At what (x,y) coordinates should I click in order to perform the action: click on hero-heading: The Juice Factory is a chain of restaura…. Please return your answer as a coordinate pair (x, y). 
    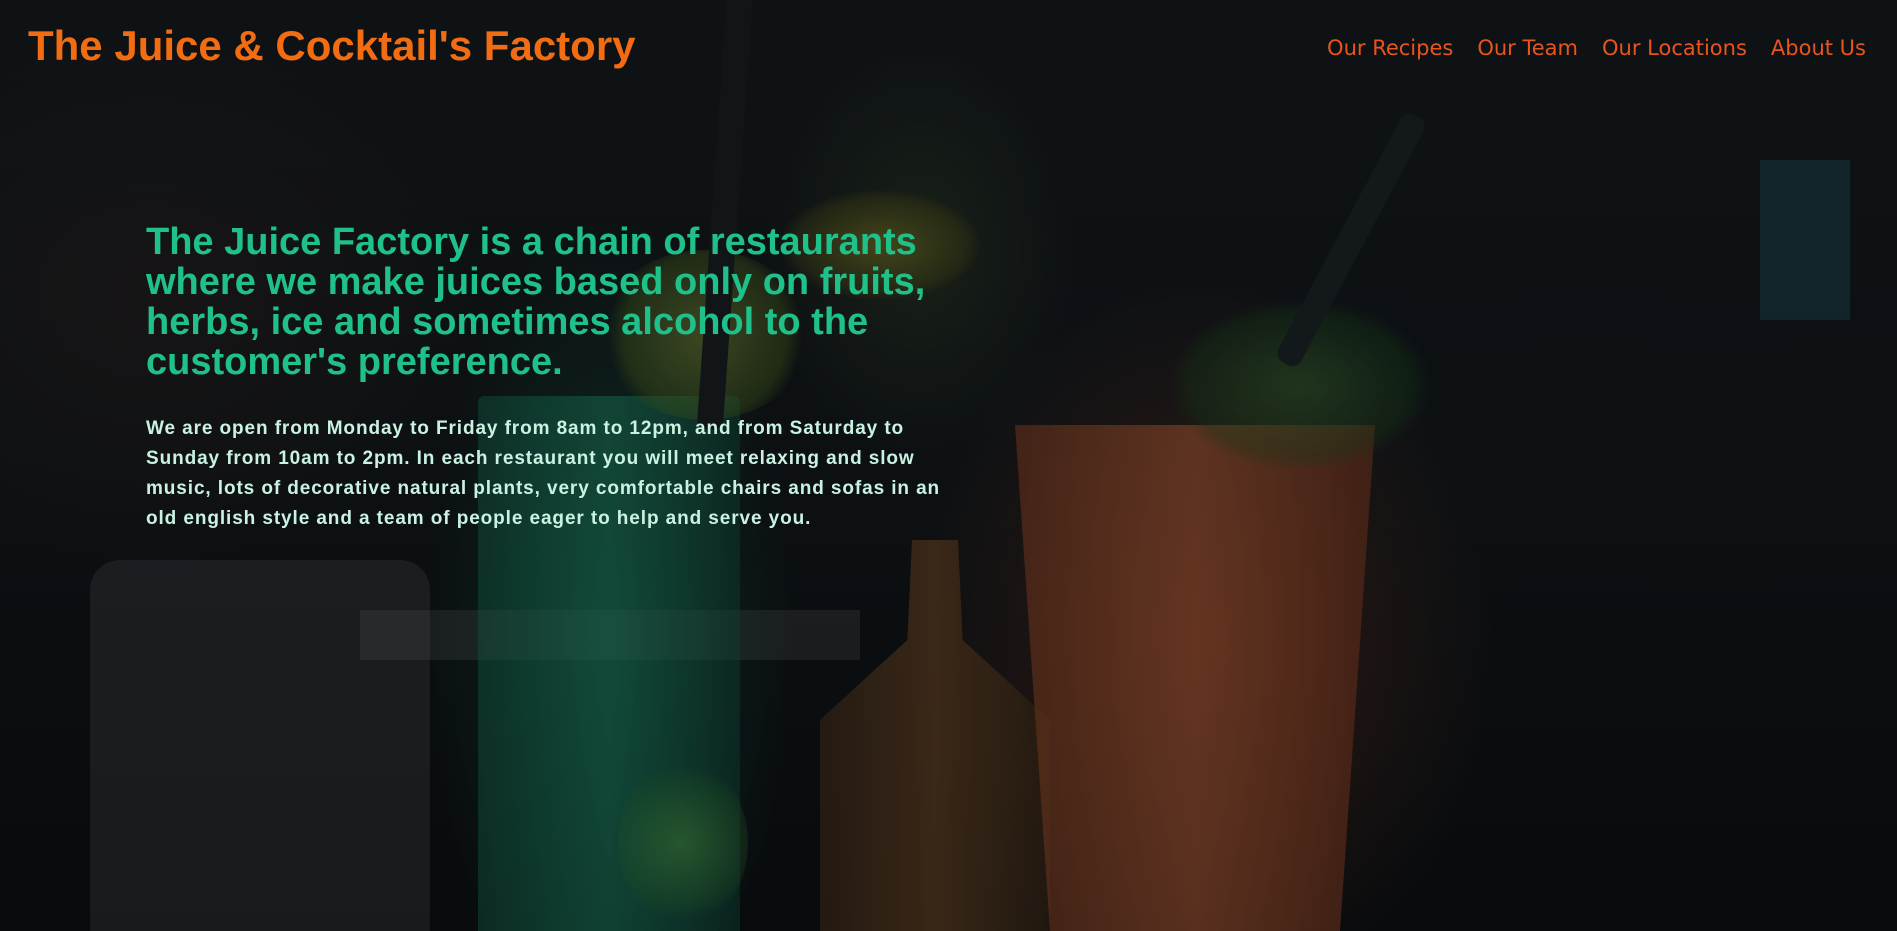
    Looking at the image, I should click on (536, 302).